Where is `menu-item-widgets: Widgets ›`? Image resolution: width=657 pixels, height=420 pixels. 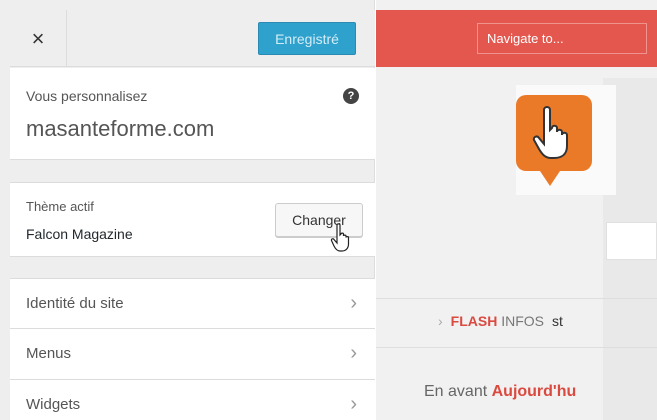 menu-item-widgets: Widgets › is located at coordinates (192, 400).